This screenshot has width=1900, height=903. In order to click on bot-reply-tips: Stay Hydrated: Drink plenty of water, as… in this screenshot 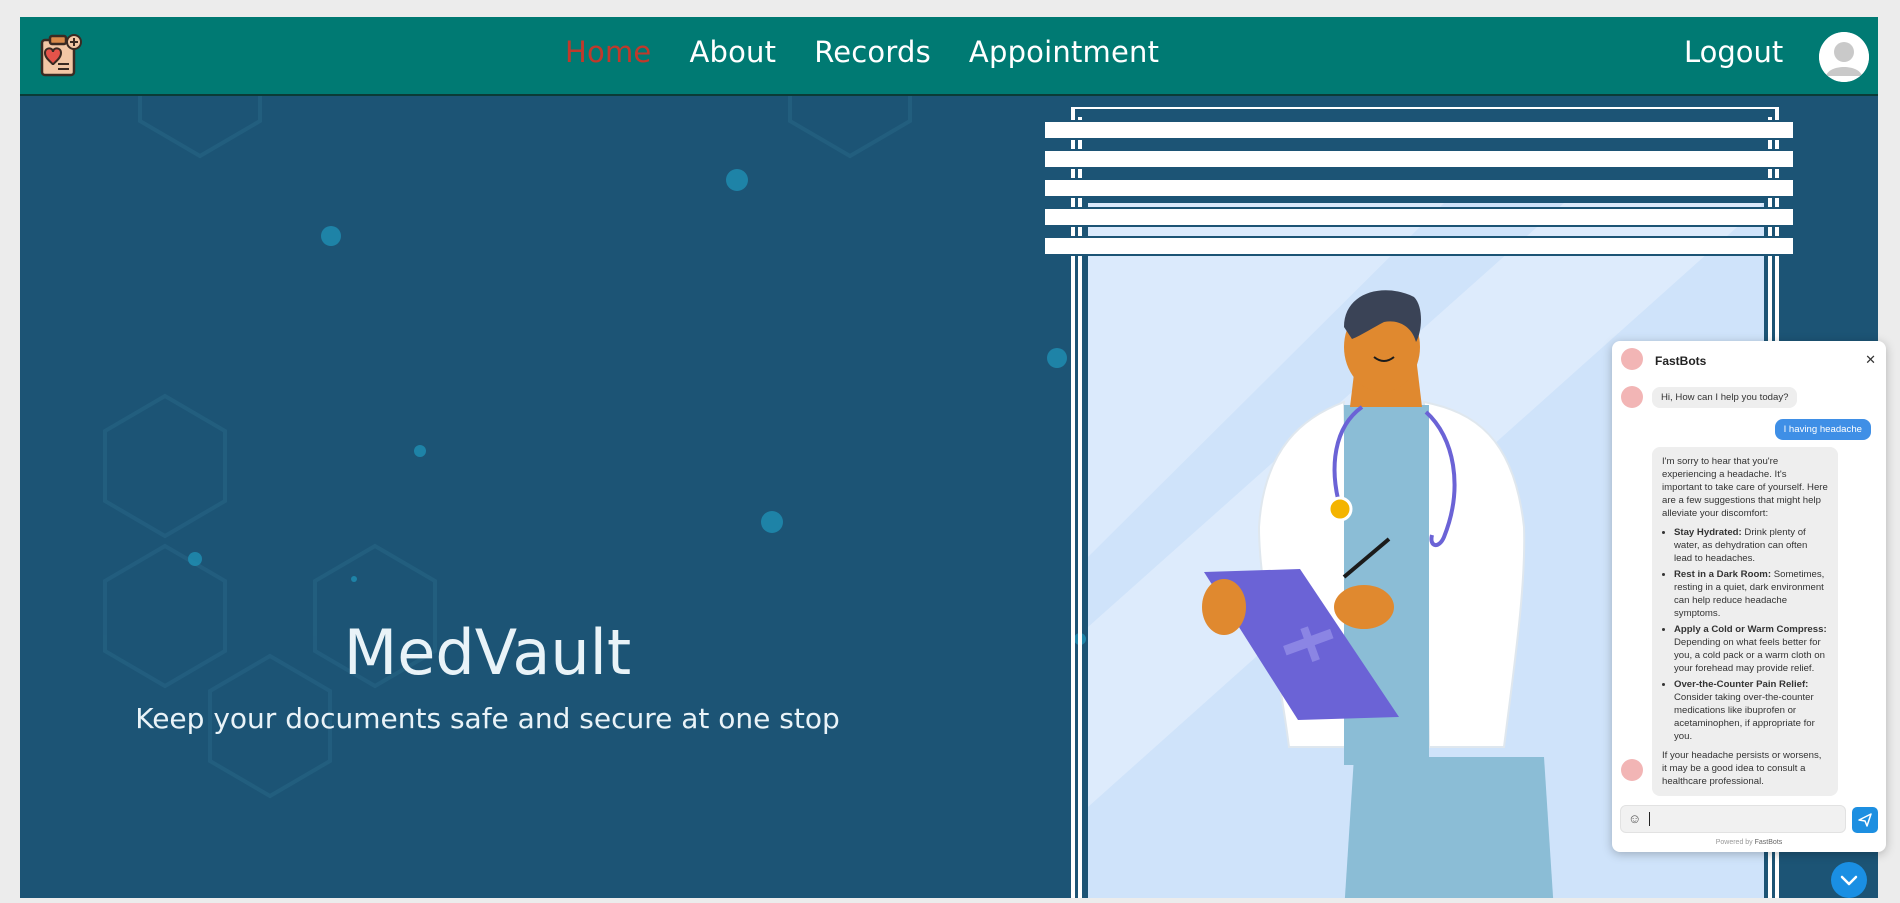, I will do `click(1745, 634)`.